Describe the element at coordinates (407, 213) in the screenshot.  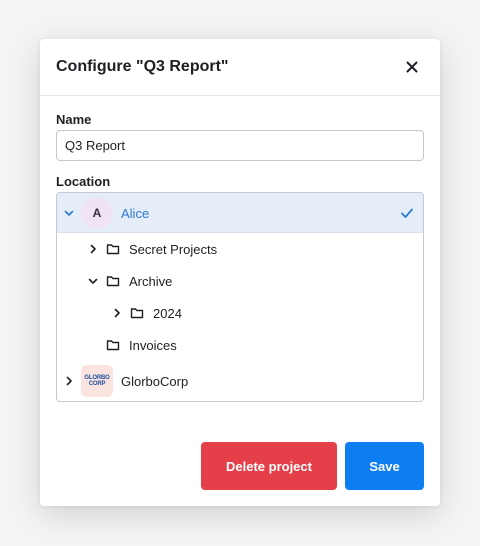
I see `checkmark-icon` at that location.